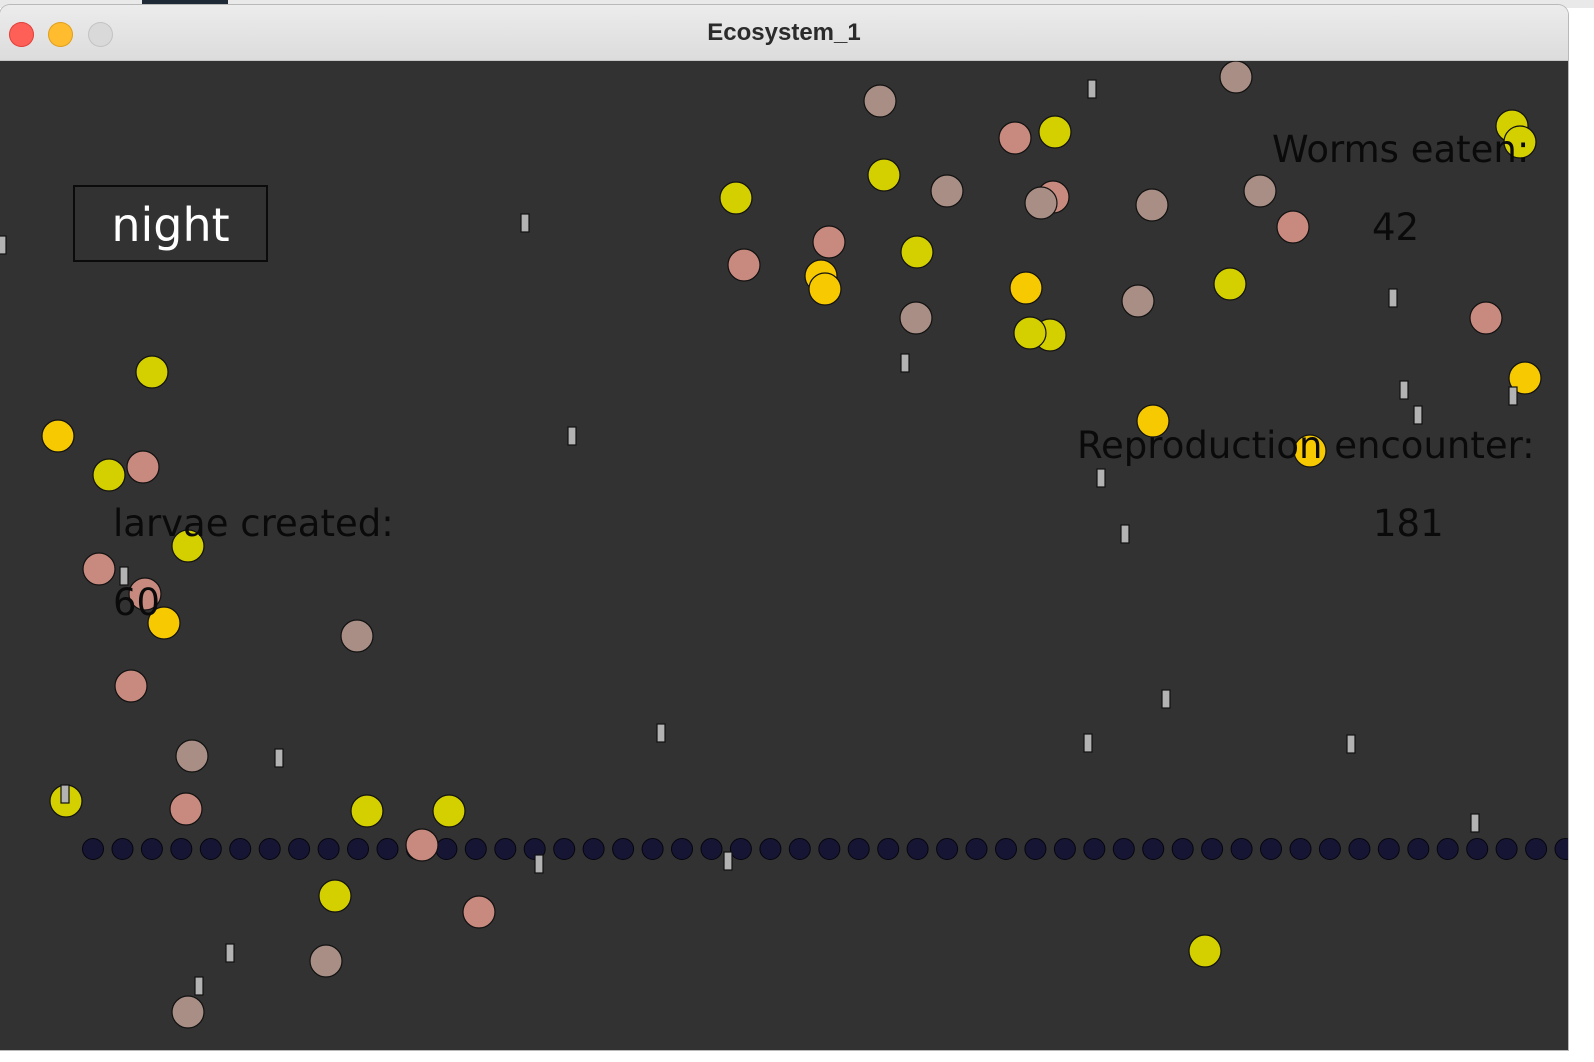  Describe the element at coordinates (170, 223) in the screenshot. I see `mode-toggle-button: night` at that location.